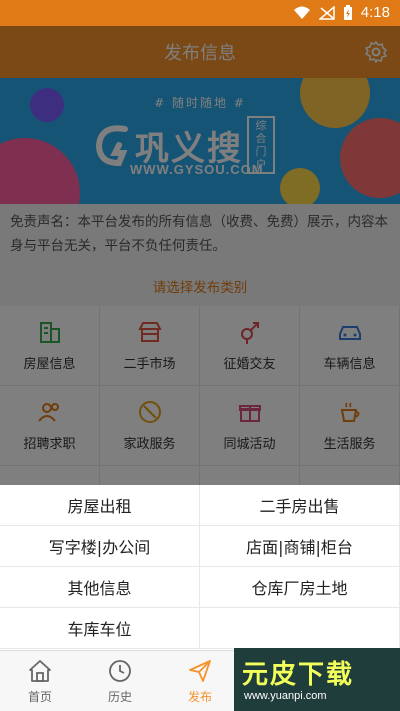 The height and width of the screenshot is (711, 400). I want to click on option-used-house-sale: 二手房出售, so click(300, 505).